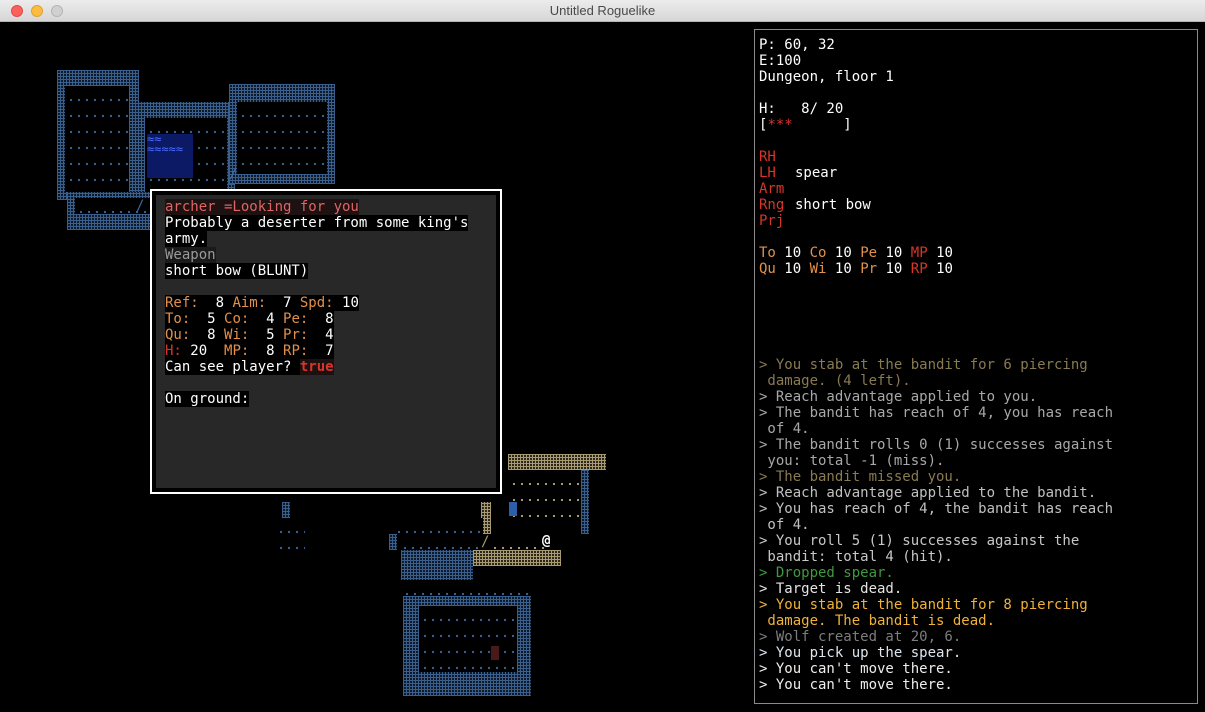 This screenshot has width=1205, height=712. What do you see at coordinates (346, 303) in the screenshot?
I see `stat-value: 10` at bounding box center [346, 303].